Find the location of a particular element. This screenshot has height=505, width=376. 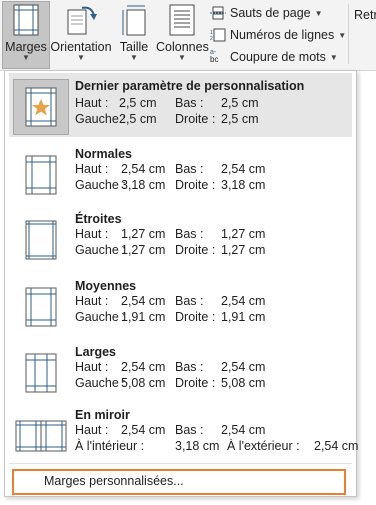

preset-title: En miroir is located at coordinates (102, 415).